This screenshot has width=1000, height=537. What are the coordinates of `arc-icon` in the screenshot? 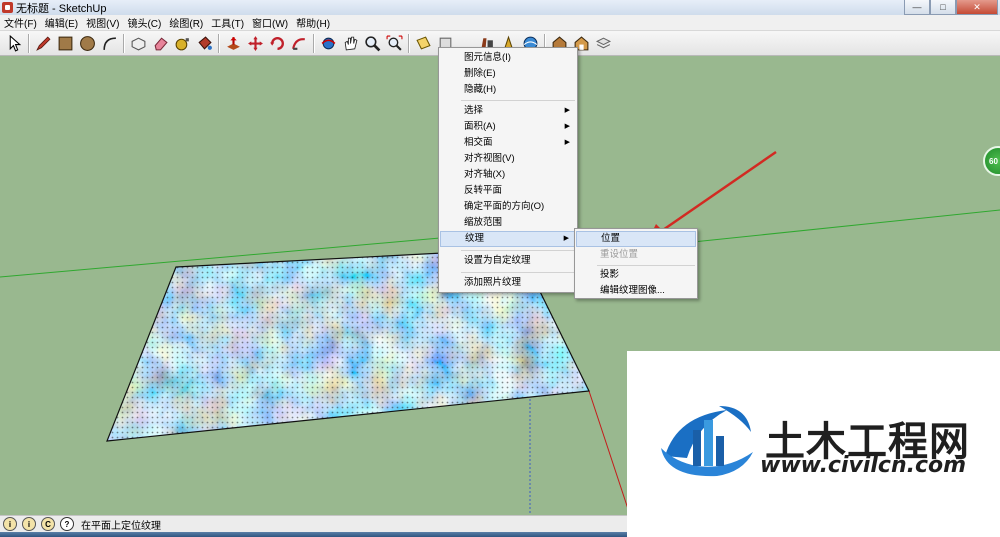 It's located at (109, 43).